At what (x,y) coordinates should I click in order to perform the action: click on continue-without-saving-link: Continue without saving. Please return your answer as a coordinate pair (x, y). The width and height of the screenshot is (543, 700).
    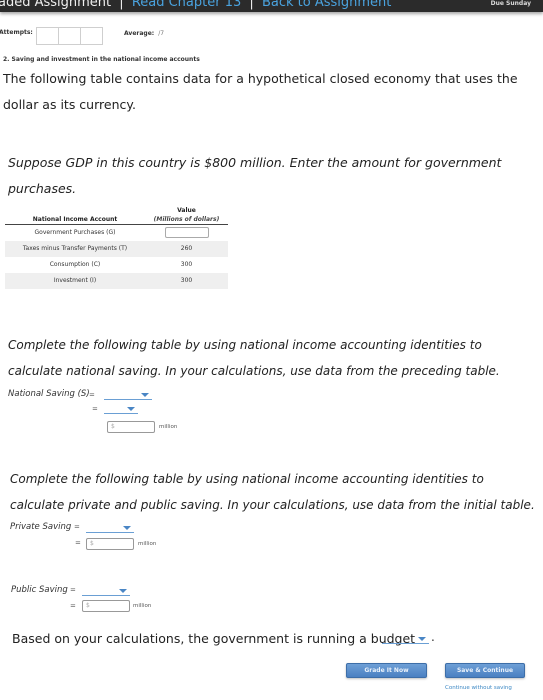
    Looking at the image, I should click on (478, 688).